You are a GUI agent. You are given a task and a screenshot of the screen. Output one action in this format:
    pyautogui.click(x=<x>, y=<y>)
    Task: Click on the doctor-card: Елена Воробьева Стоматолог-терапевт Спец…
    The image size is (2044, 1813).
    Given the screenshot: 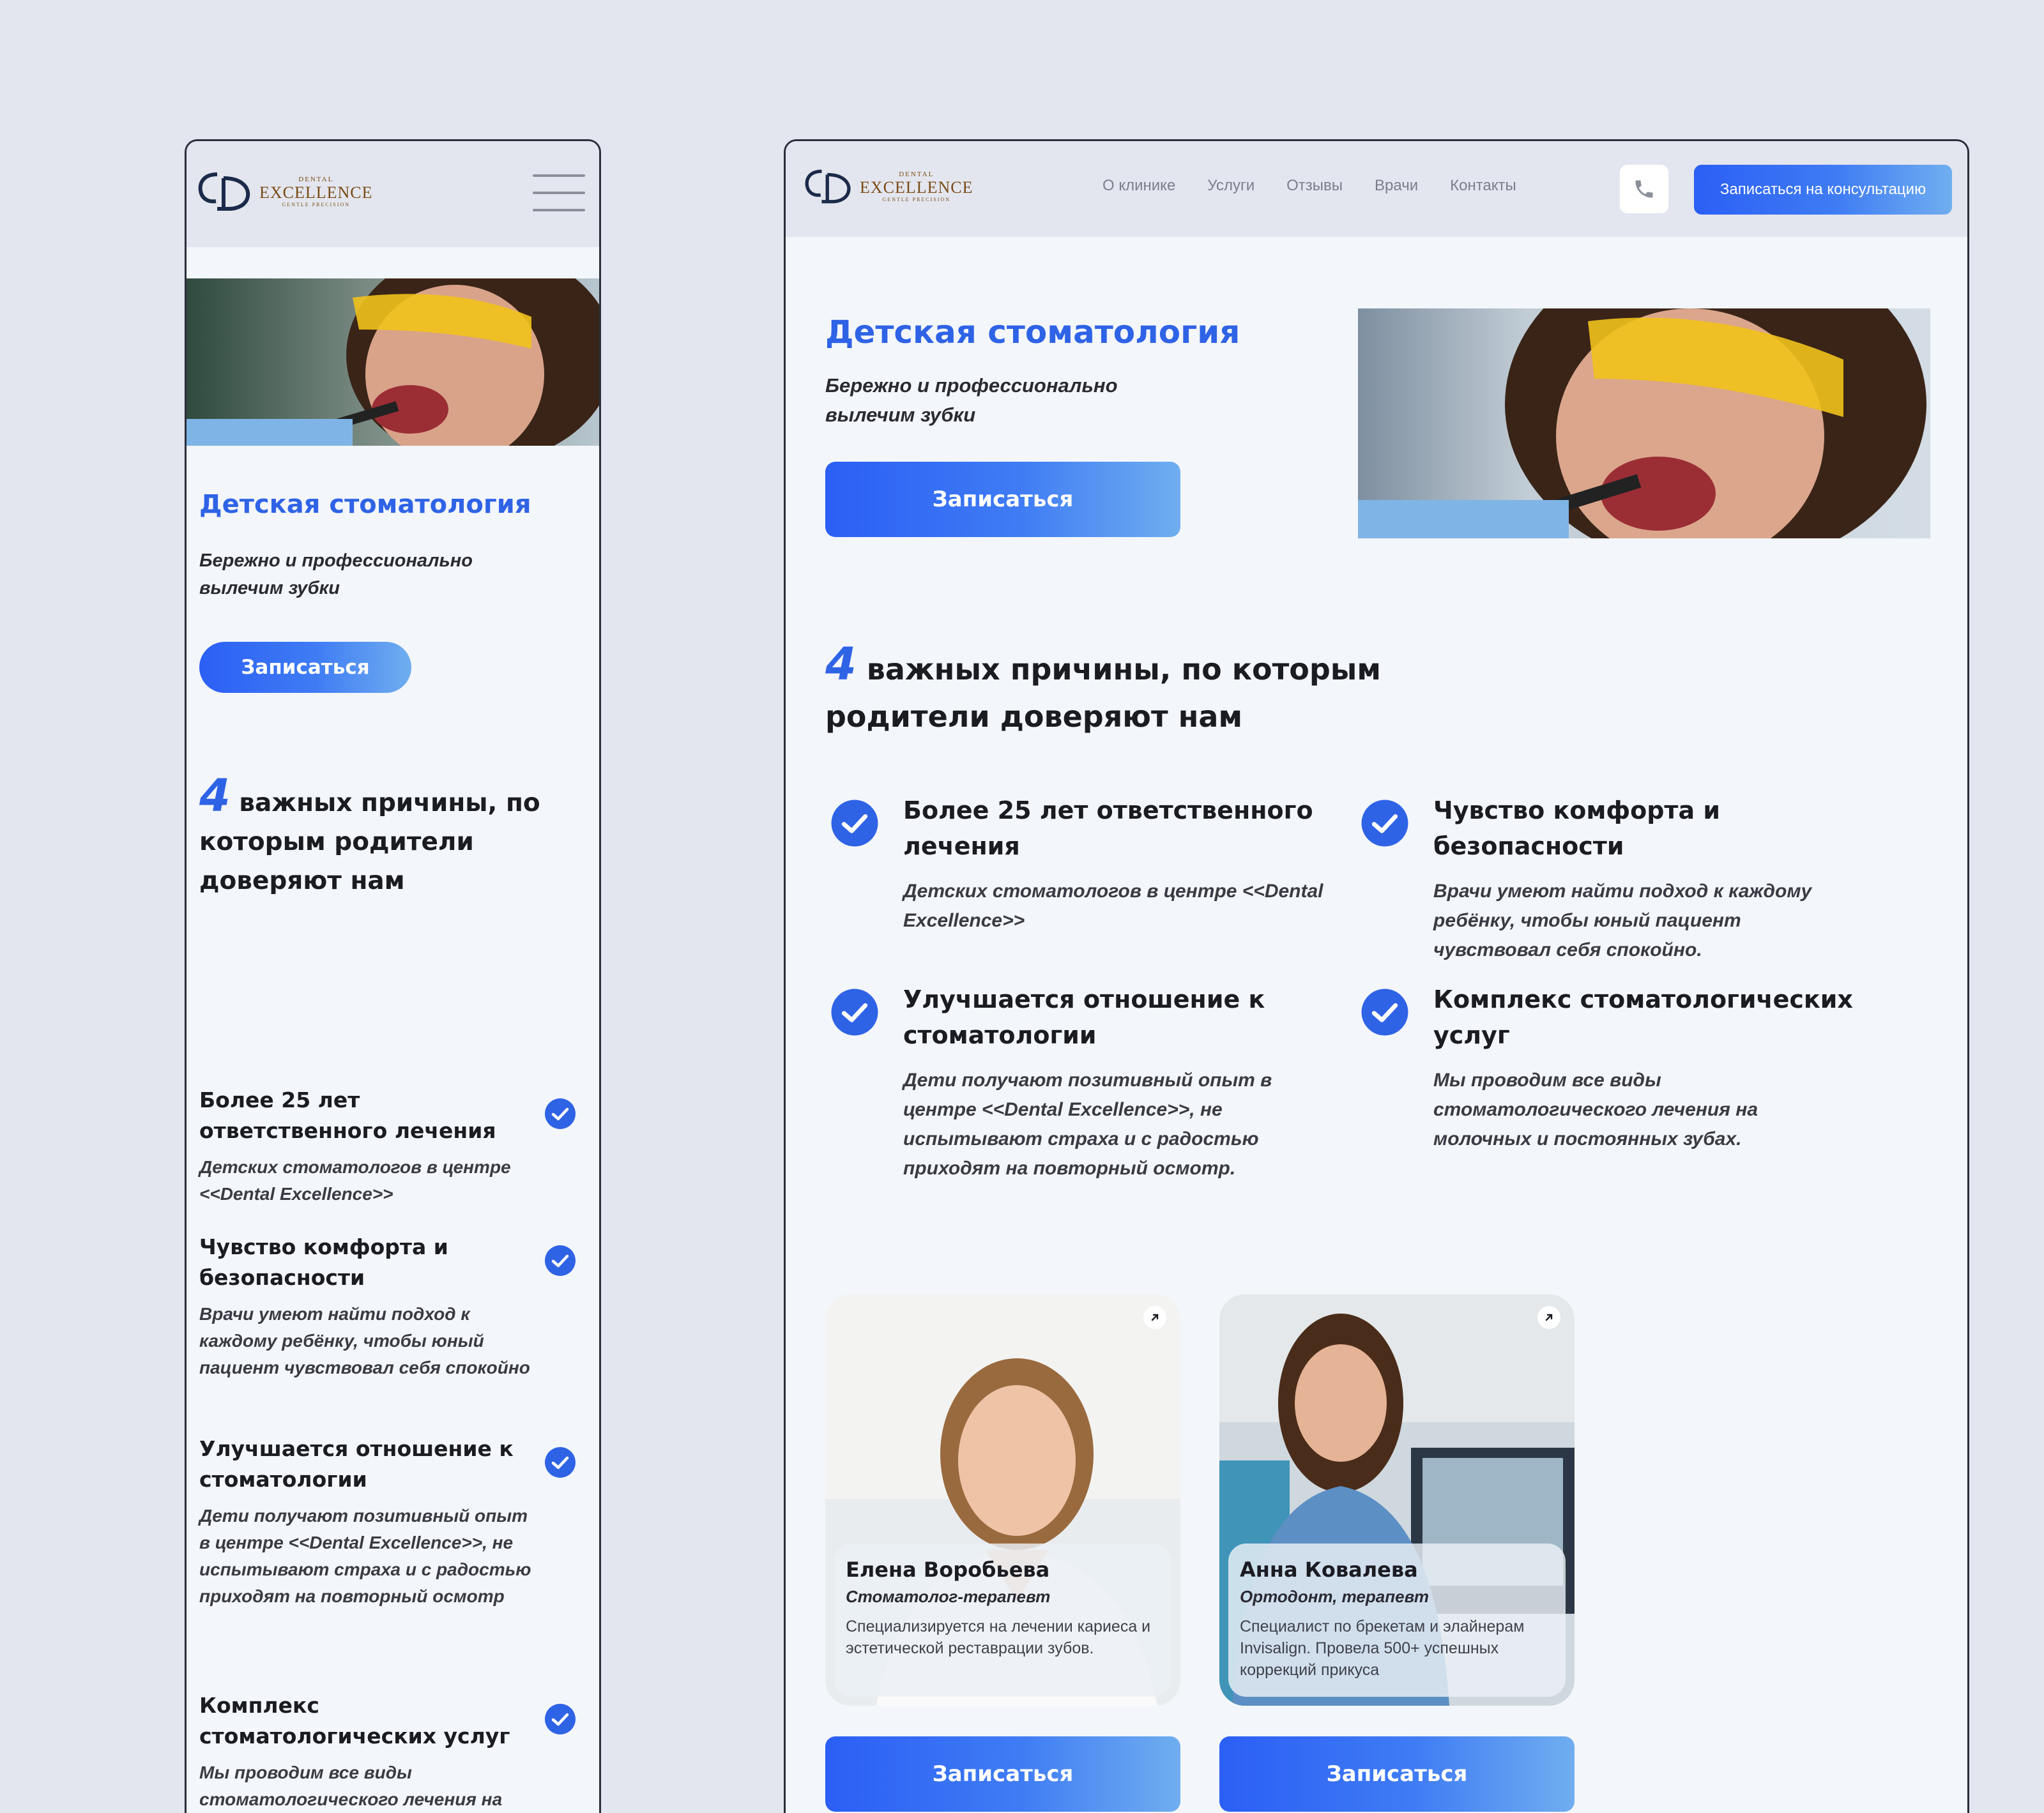 What is the action you would take?
    pyautogui.click(x=1002, y=1500)
    